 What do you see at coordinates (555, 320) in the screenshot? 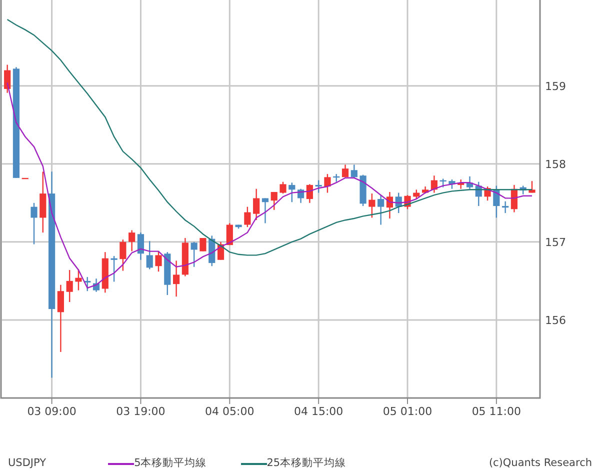
I see `axis-label: 156` at bounding box center [555, 320].